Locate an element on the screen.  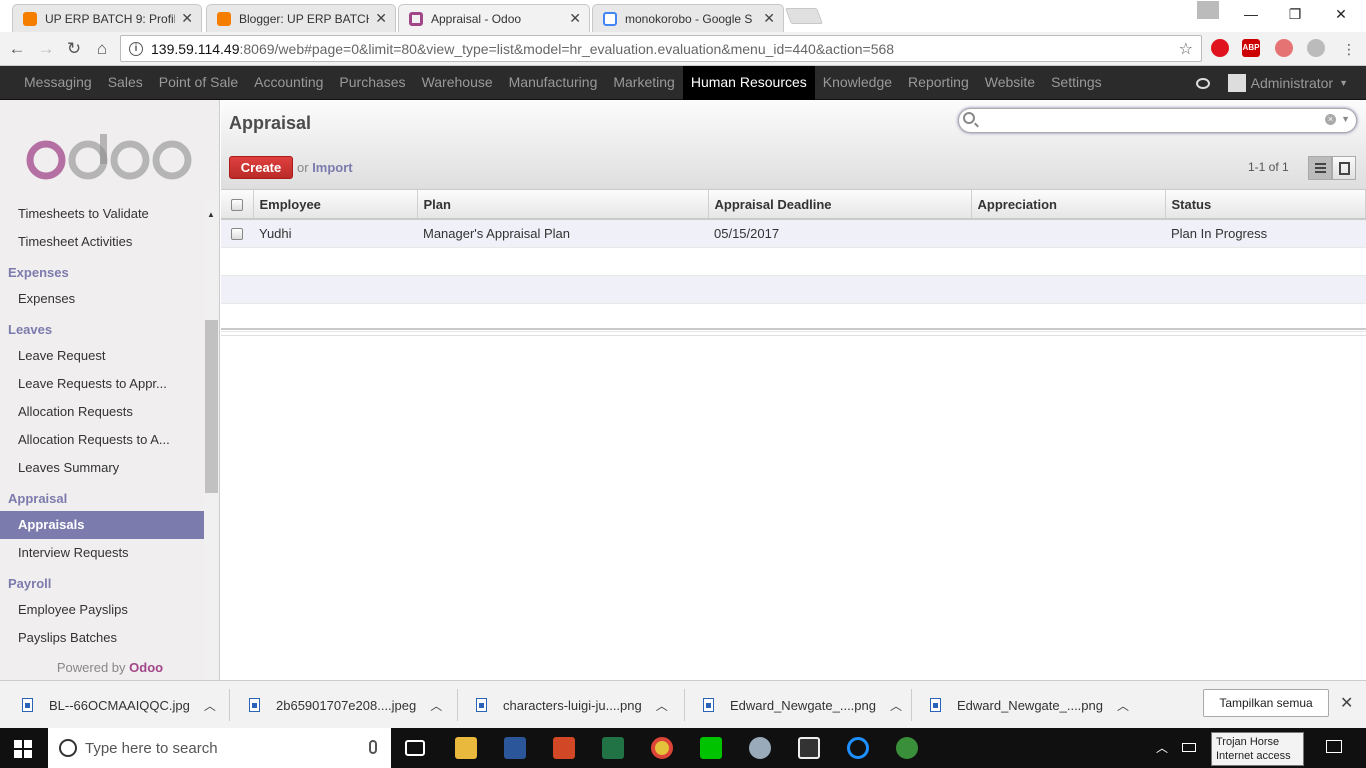
cell-employee: Yudhi is located at coordinates (335, 233).